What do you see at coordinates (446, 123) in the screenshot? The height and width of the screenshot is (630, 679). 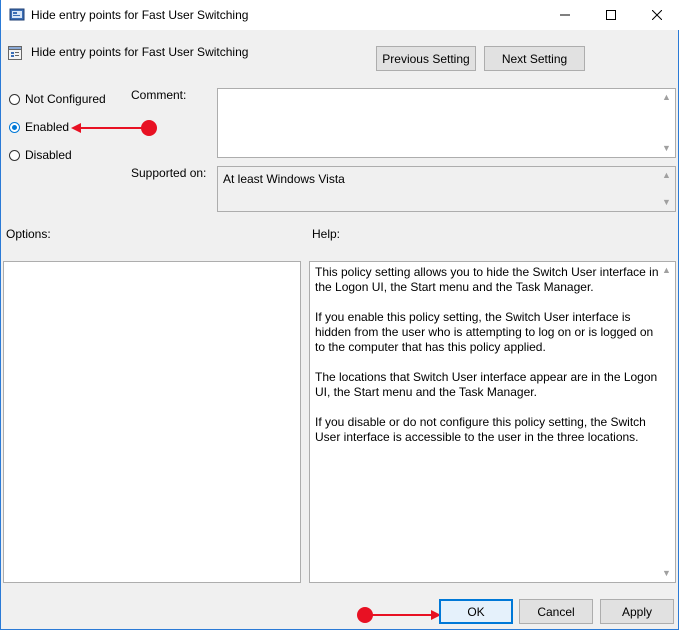 I see `comment-textarea: ▲ ▼` at bounding box center [446, 123].